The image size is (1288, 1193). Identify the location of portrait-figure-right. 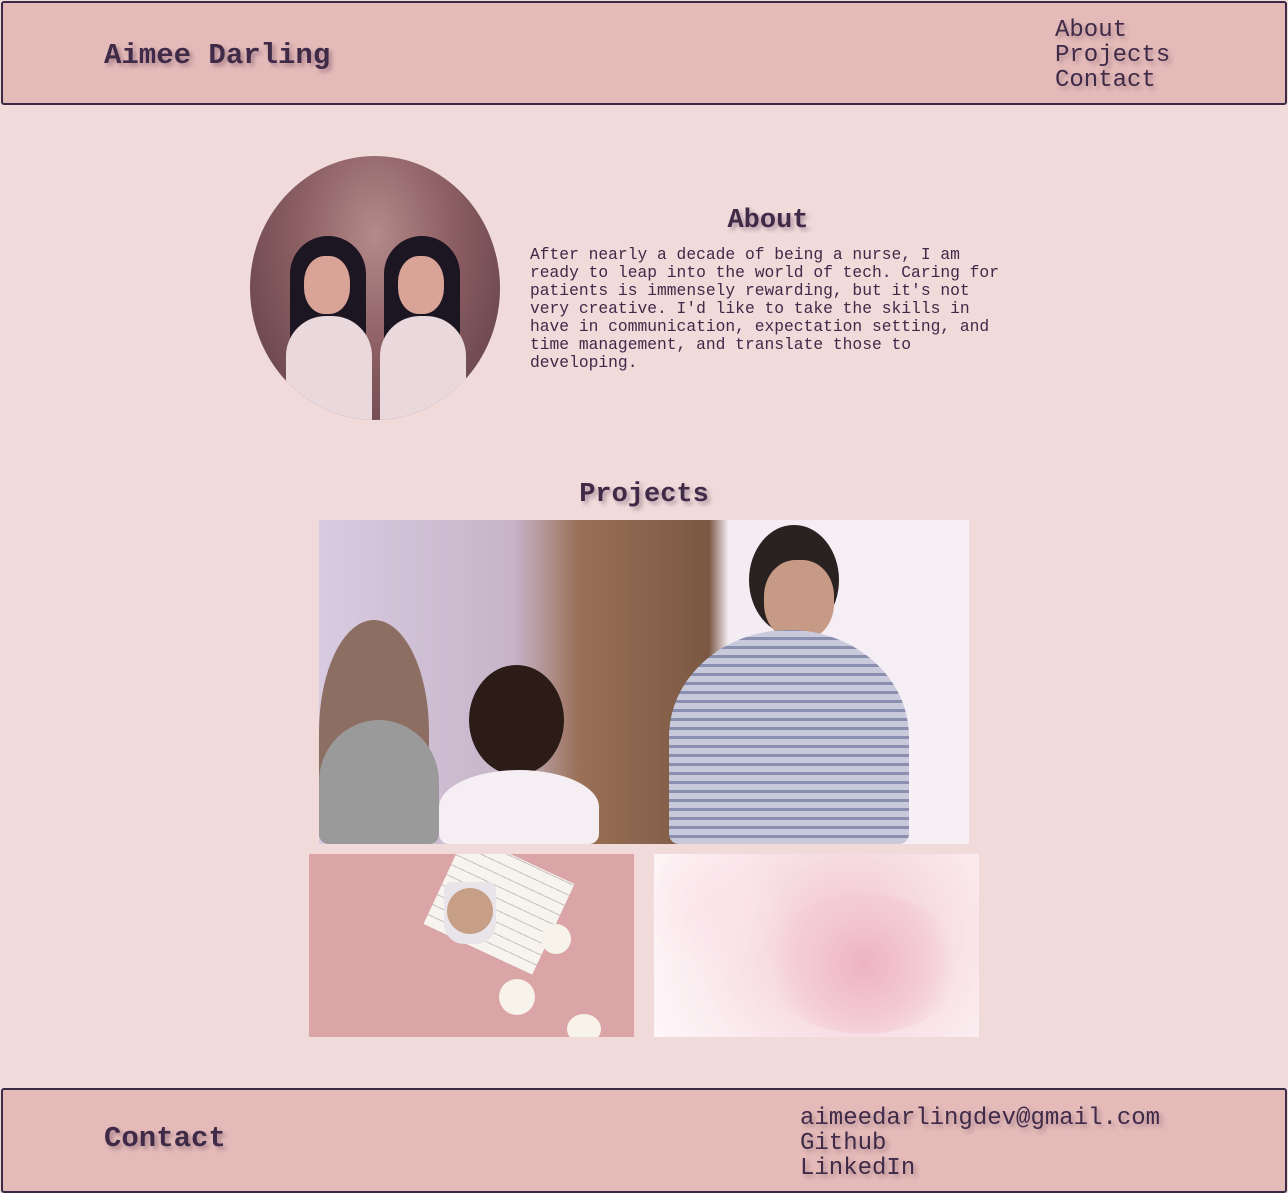
(422, 328).